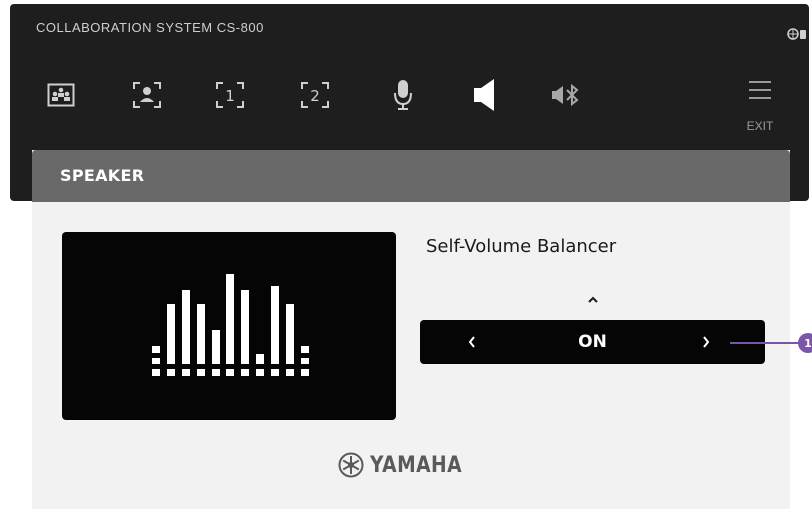  What do you see at coordinates (798, 34) in the screenshot?
I see `network-status-icon` at bounding box center [798, 34].